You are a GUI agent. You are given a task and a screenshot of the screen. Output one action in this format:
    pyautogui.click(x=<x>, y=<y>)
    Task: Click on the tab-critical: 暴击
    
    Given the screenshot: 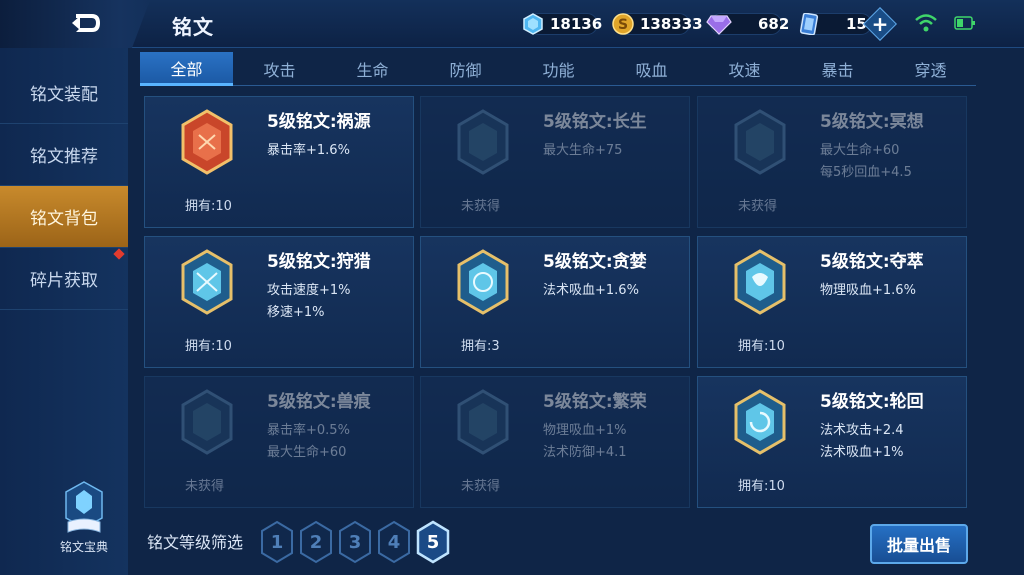 What is the action you would take?
    pyautogui.click(x=837, y=69)
    